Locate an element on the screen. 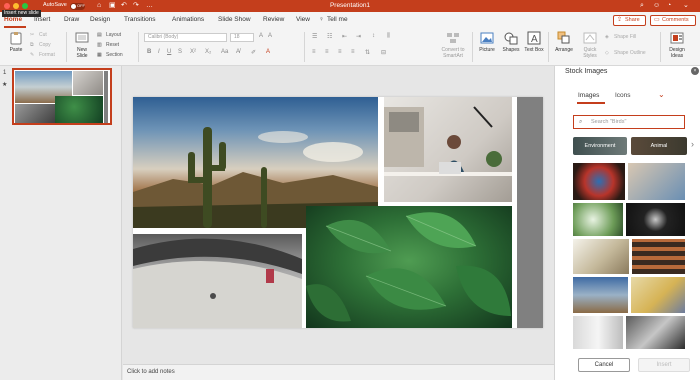  bold-icon: B is located at coordinates (149, 52).